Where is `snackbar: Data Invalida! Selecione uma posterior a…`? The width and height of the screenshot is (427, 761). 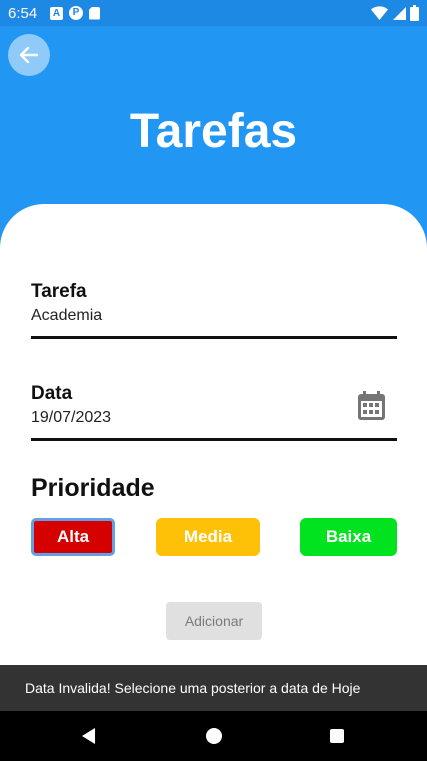 snackbar: Data Invalida! Selecione uma posterior a… is located at coordinates (213, 688).